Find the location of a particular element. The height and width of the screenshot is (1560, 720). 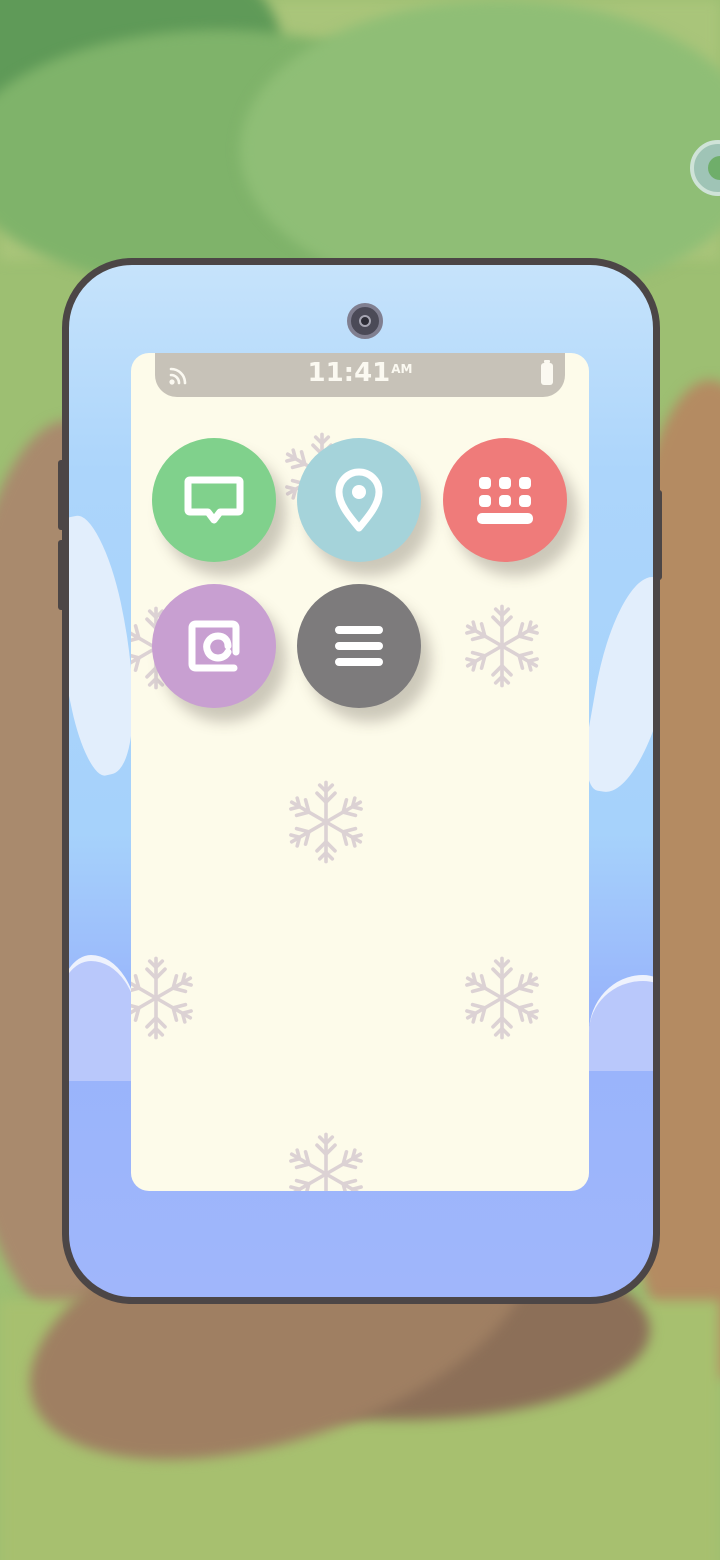

at-sign-icon is located at coordinates (214, 646).